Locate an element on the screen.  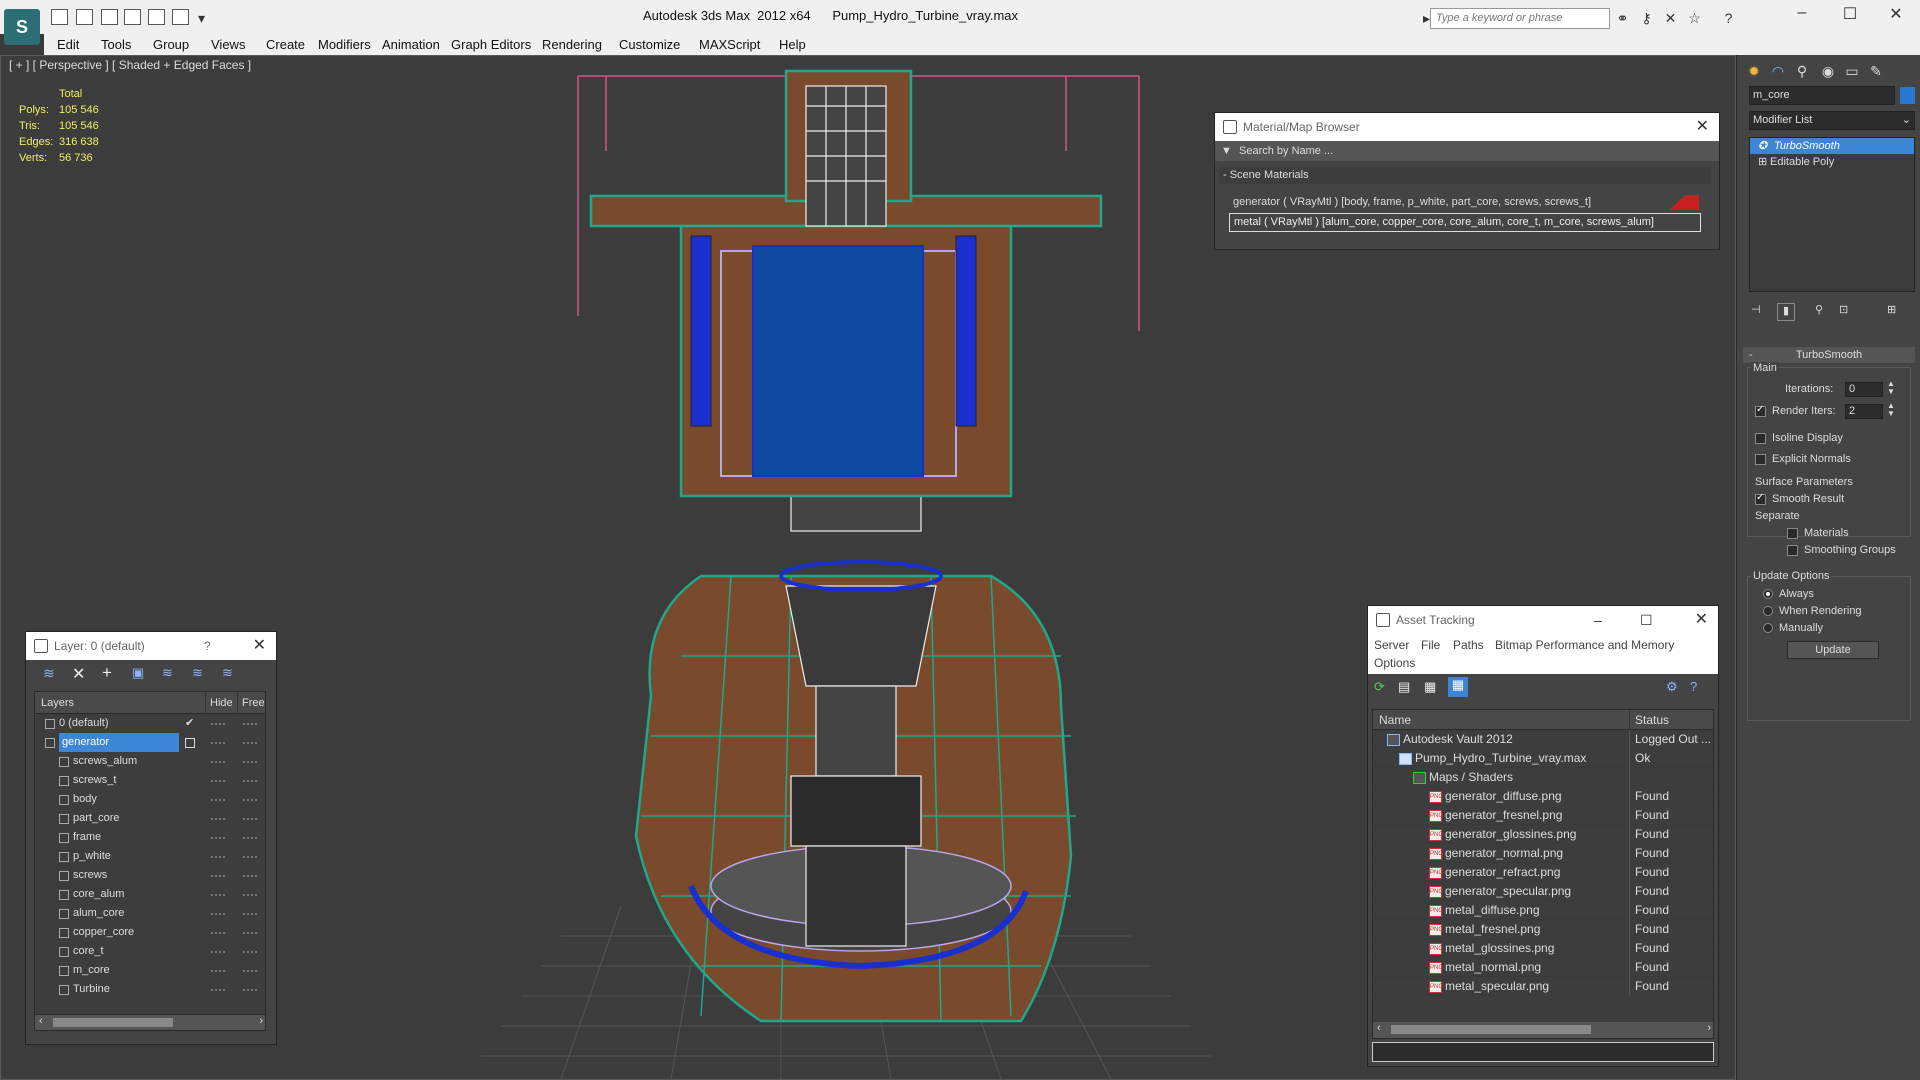
menu-group: Group is located at coordinates (171, 44).